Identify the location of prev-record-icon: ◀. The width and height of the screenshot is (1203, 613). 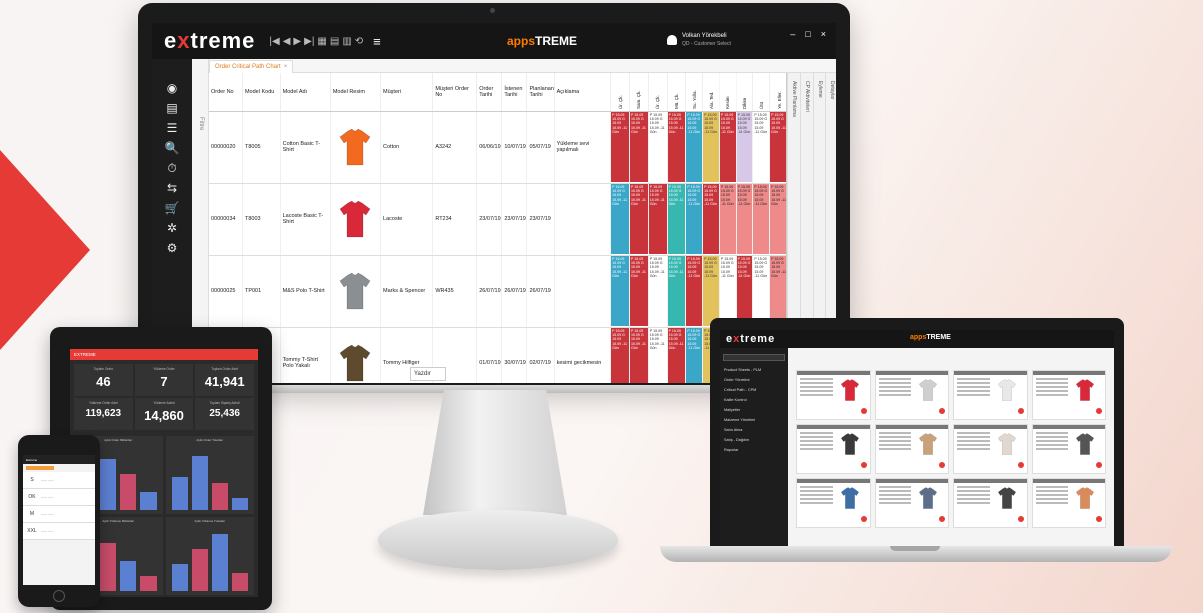
(287, 41).